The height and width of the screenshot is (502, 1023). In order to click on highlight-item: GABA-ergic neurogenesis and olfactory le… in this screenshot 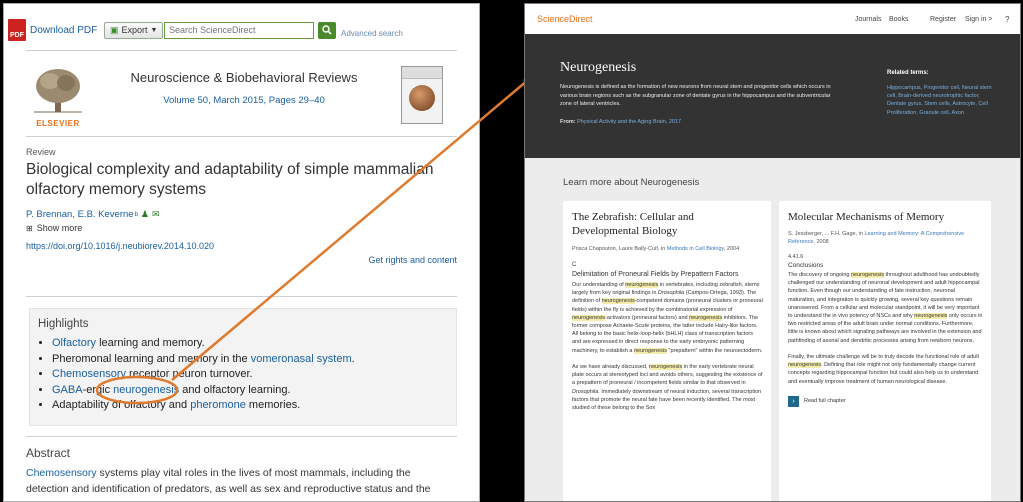, I will do `click(254, 391)`.